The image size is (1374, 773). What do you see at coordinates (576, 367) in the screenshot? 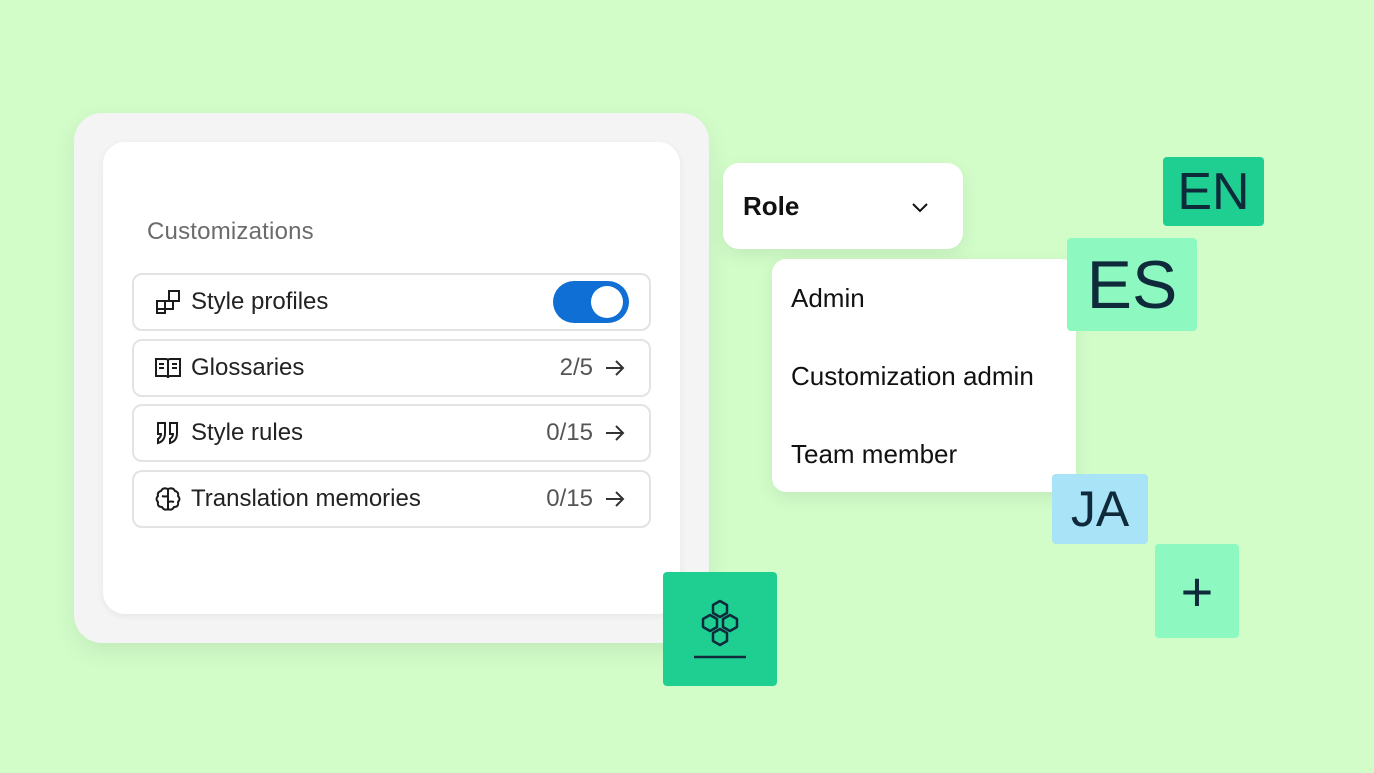
I see `glossaries-count: 2/5` at bounding box center [576, 367].